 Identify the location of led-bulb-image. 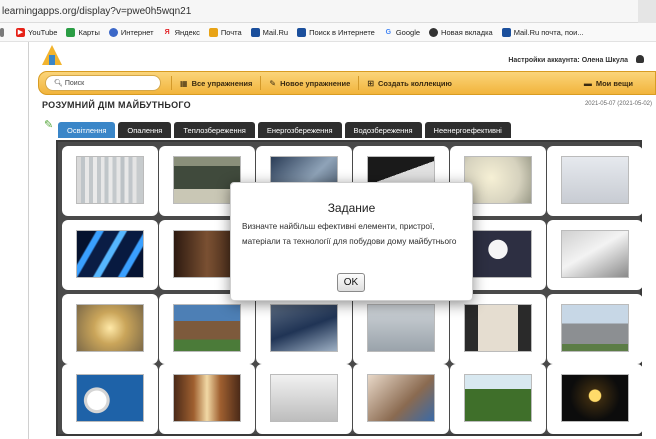
(498, 254).